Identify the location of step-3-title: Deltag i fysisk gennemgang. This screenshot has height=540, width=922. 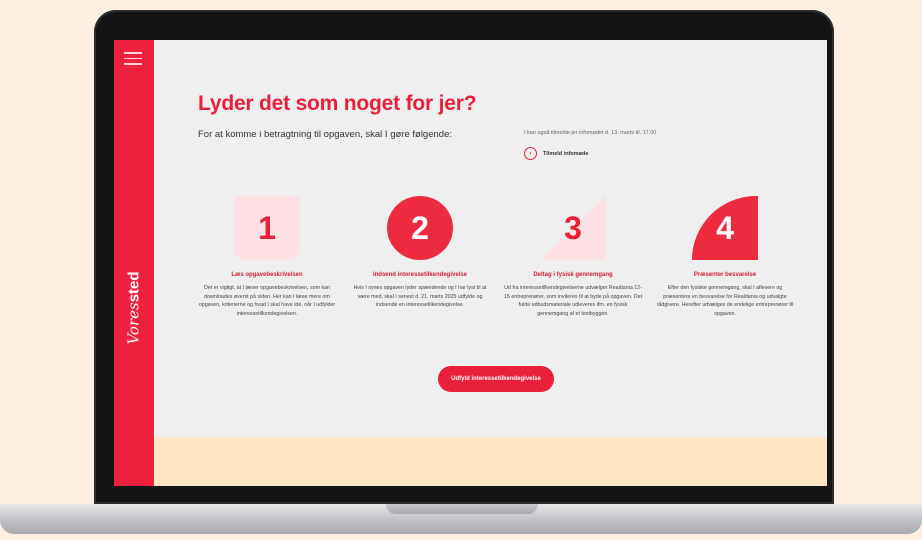
(573, 275).